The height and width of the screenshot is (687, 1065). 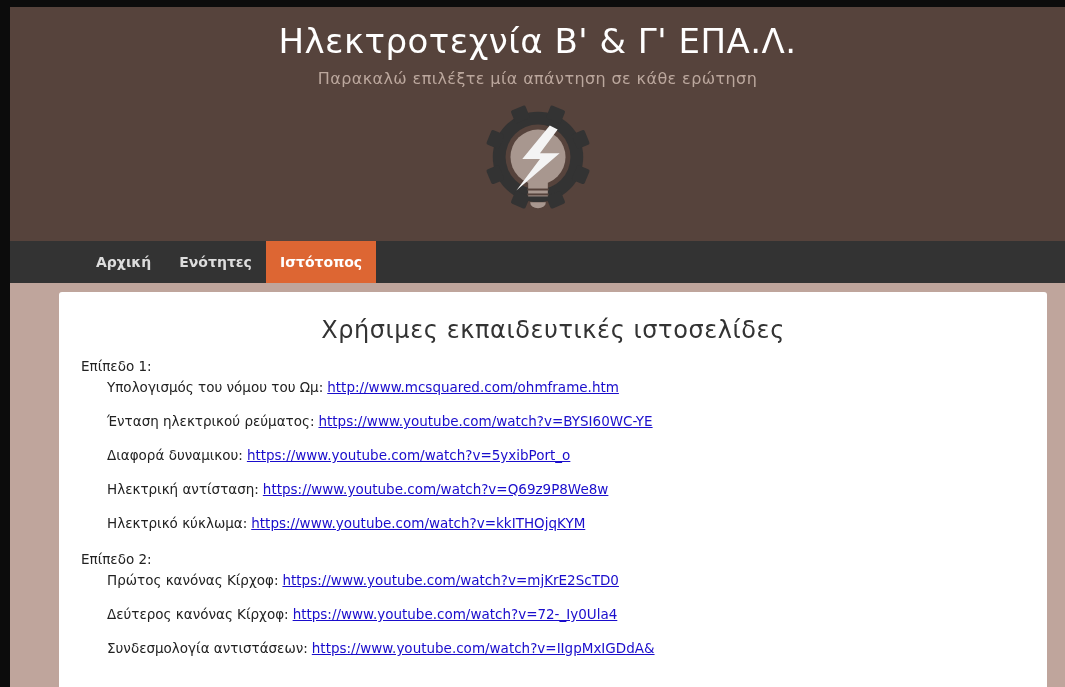 I want to click on url-link: https://www.youtube.com/watch?v=BYSI60WC-YE, so click(x=485, y=421).